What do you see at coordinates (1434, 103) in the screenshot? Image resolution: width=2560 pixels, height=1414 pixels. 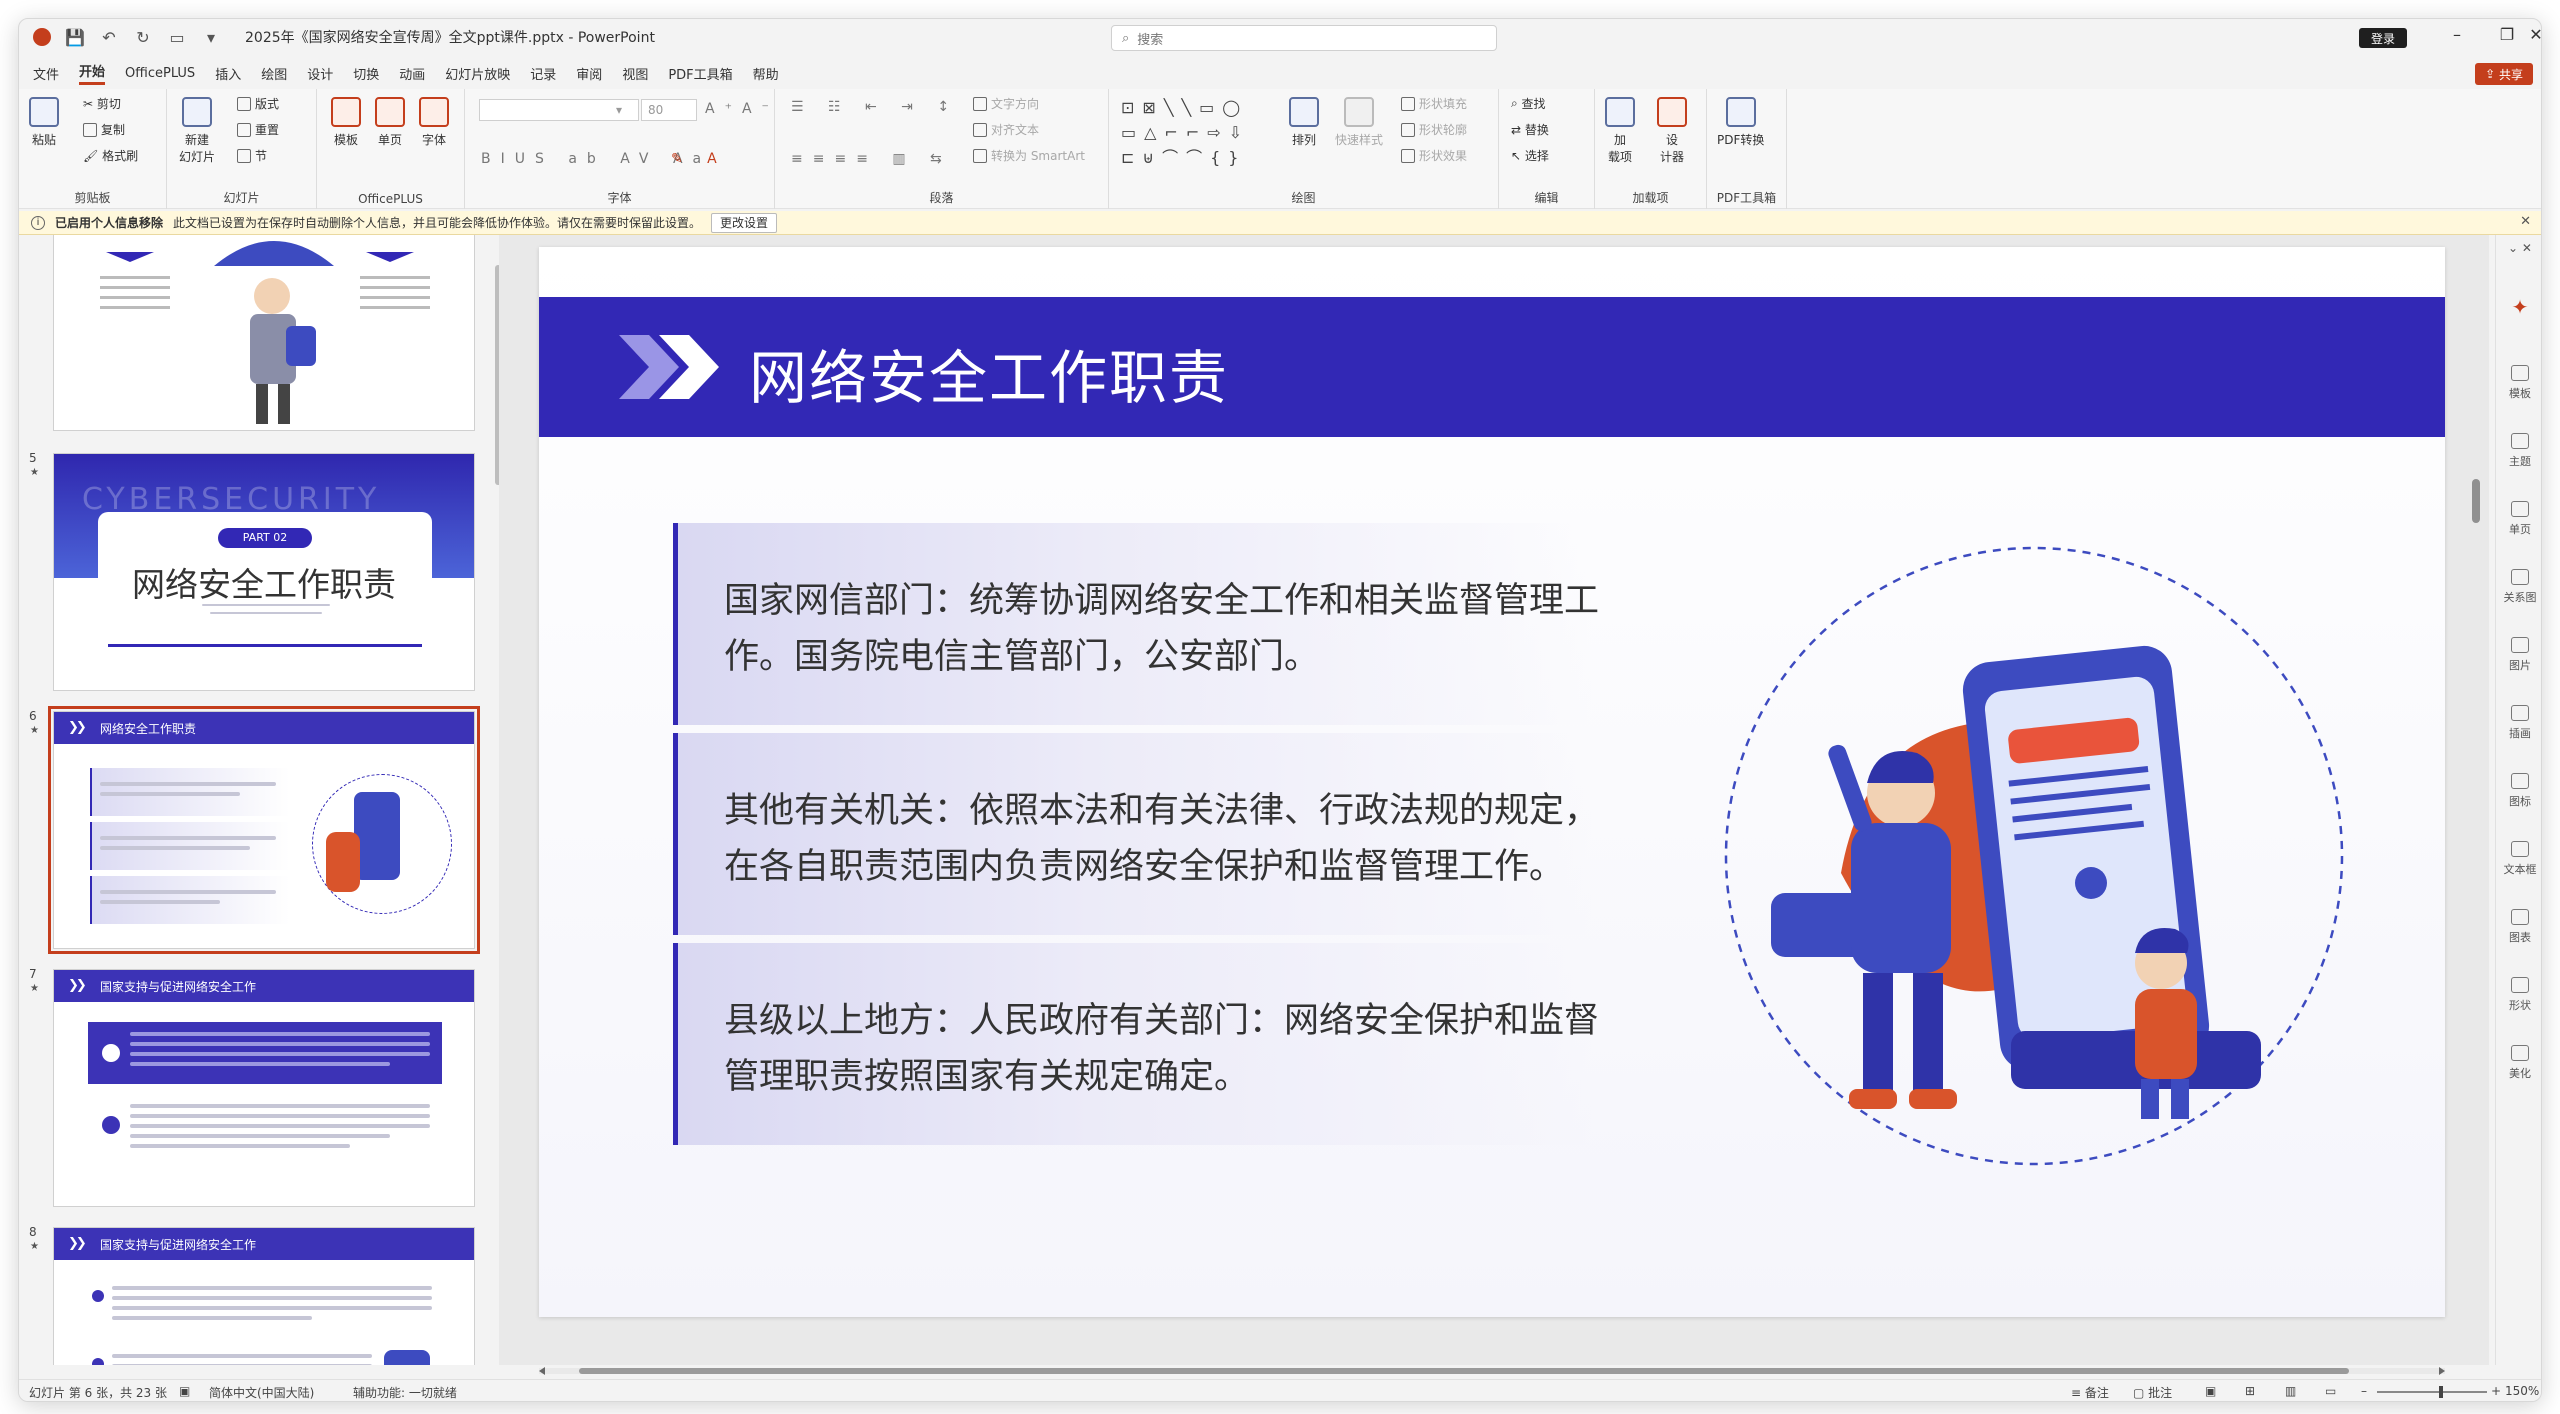 I see `shape-fill-button: 形状填充` at bounding box center [1434, 103].